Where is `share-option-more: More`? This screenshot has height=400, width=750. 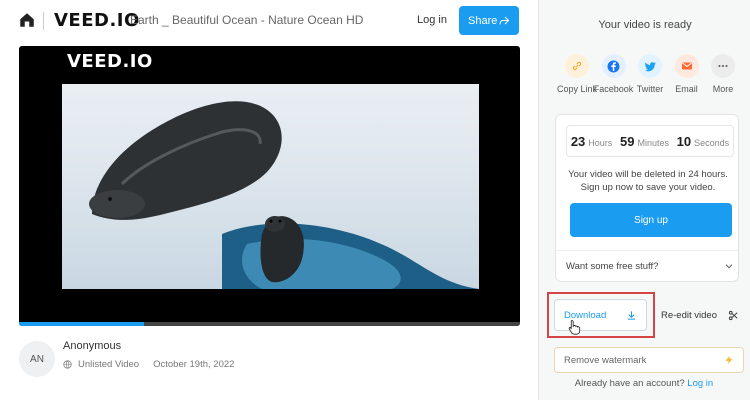
share-option-more: More is located at coordinates (723, 74).